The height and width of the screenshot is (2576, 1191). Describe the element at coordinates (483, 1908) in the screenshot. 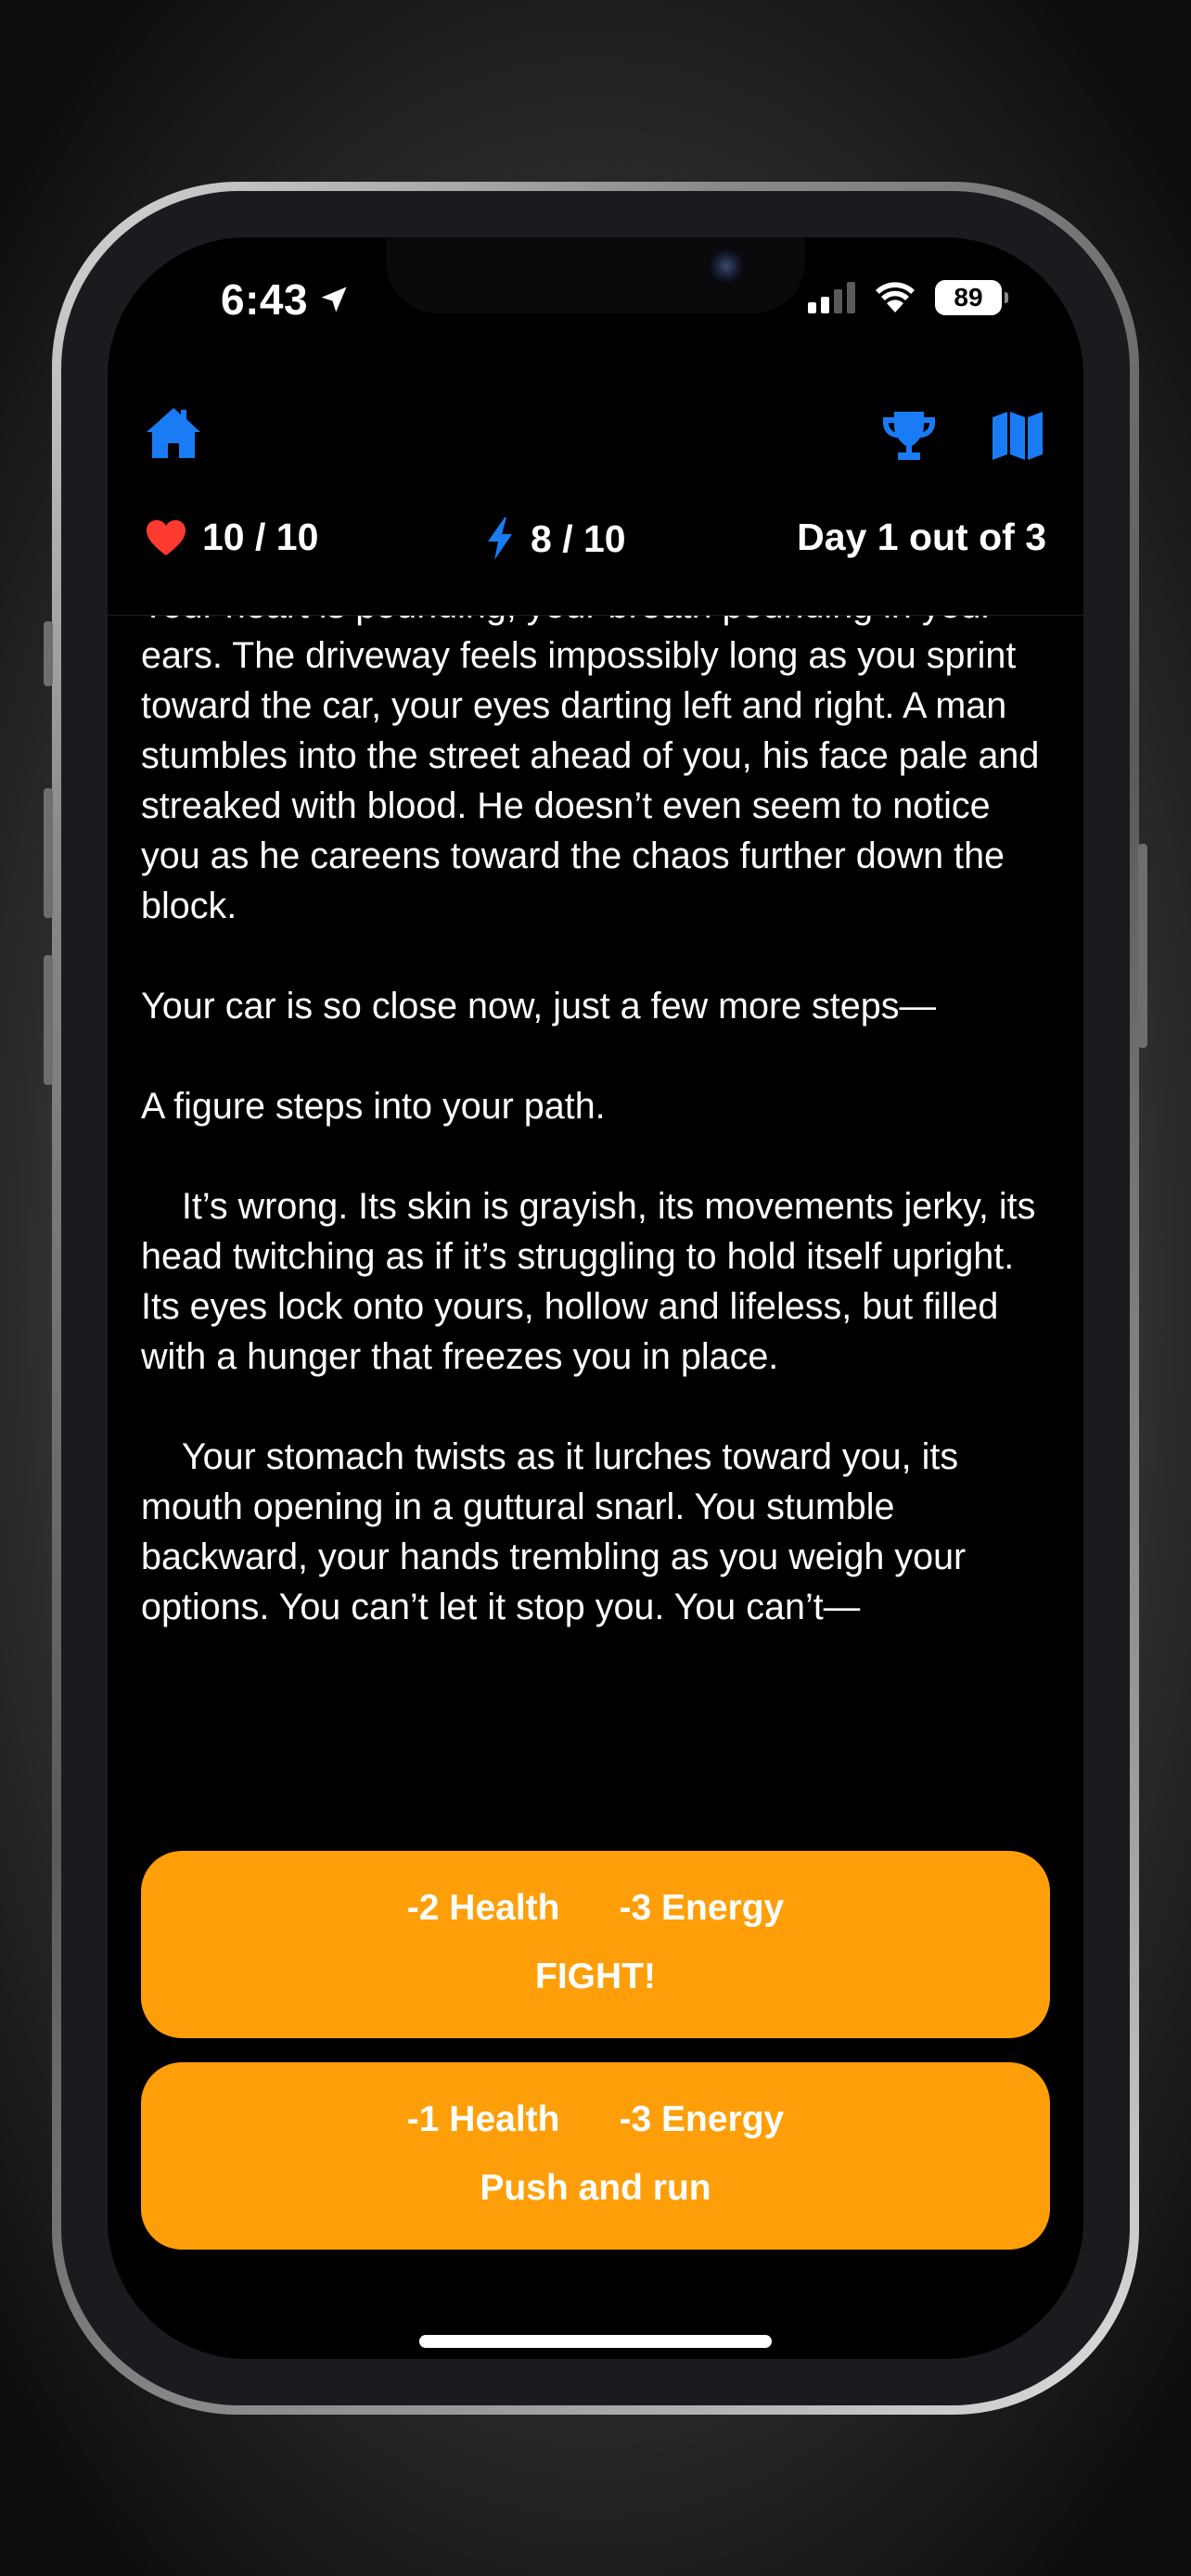

I see `health-cost: -2 Health` at that location.